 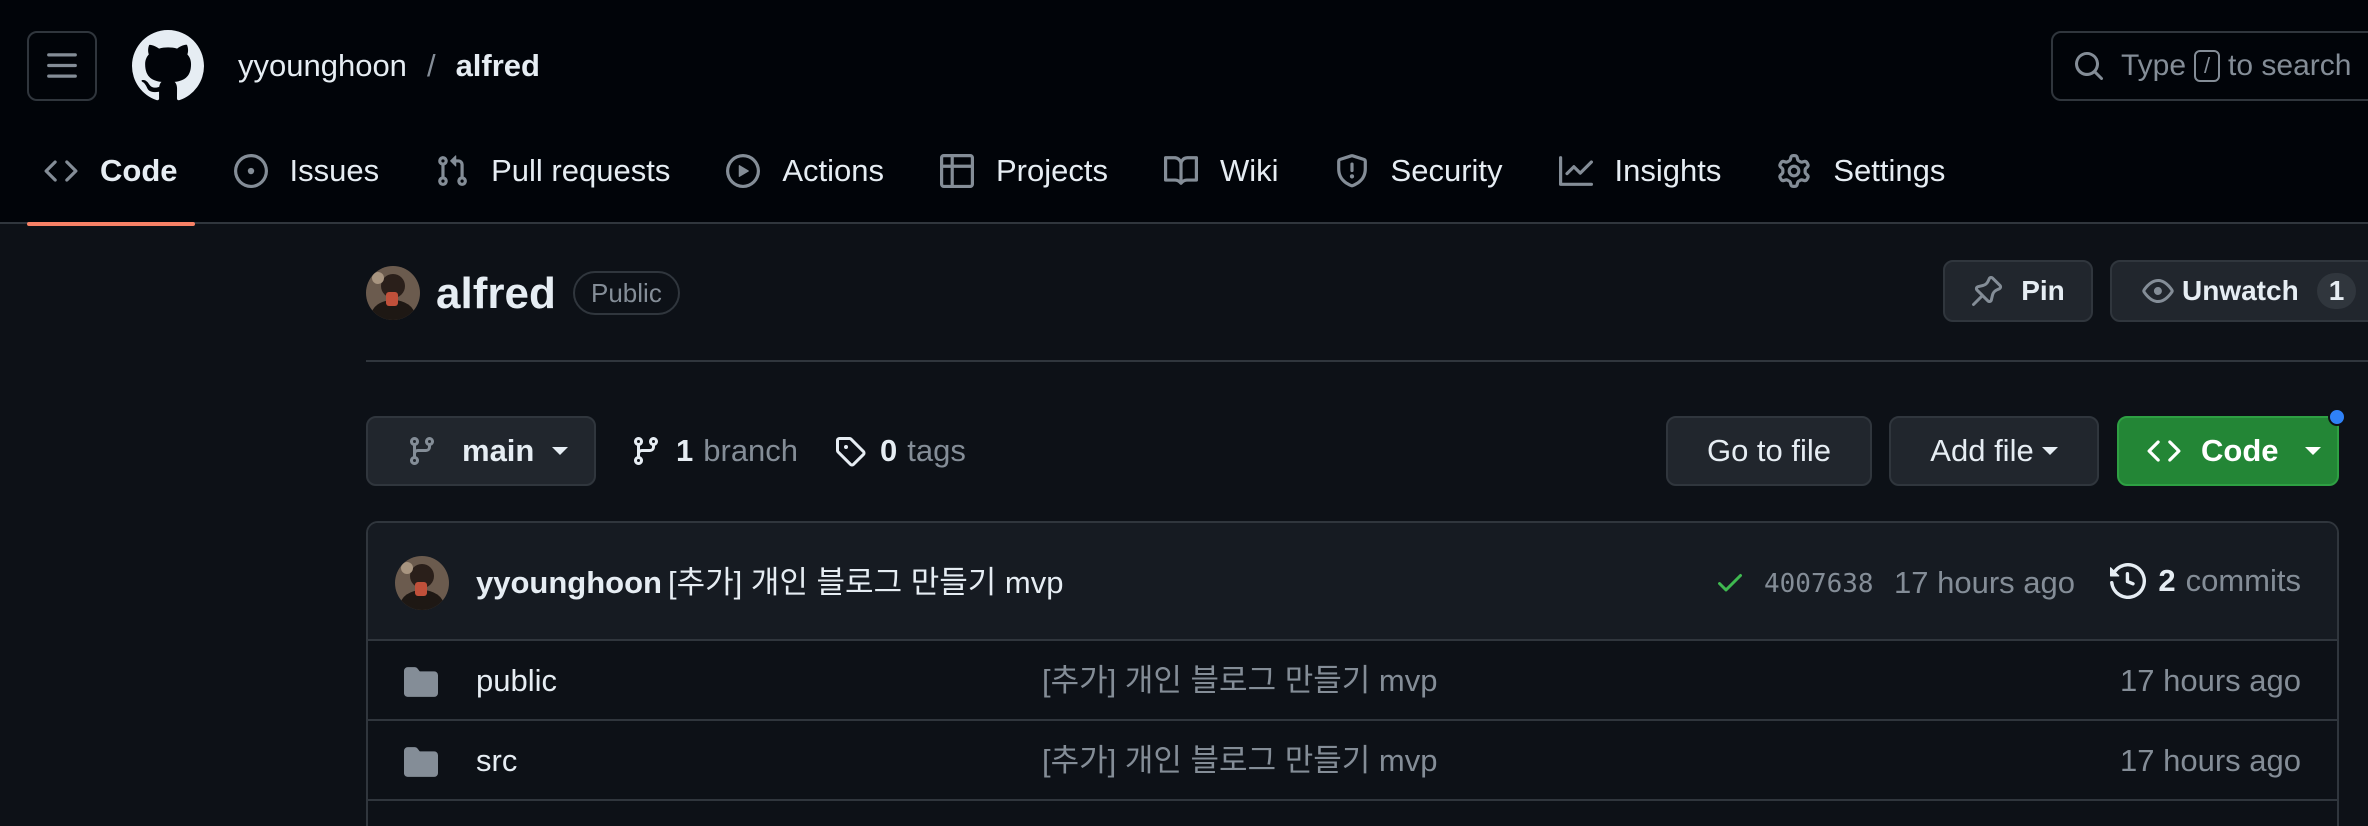 What do you see at coordinates (569, 583) in the screenshot?
I see `commit-author: yyounghoon` at bounding box center [569, 583].